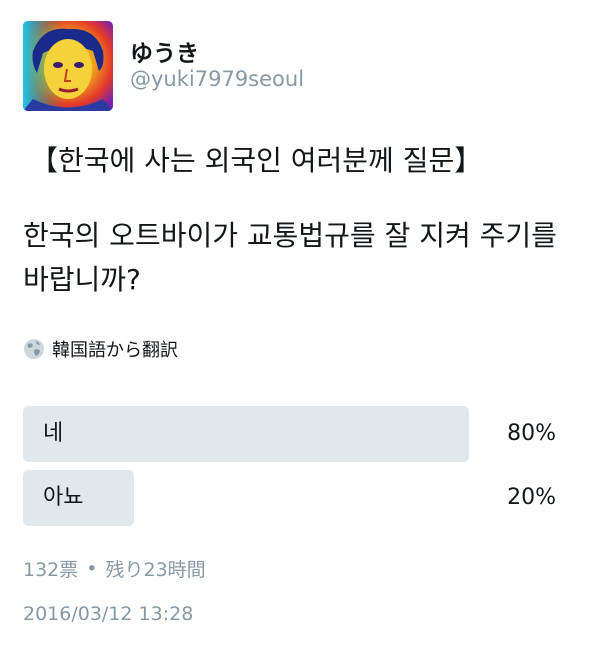  I want to click on poll-meta: 132票 • 残り23時間, so click(114, 568).